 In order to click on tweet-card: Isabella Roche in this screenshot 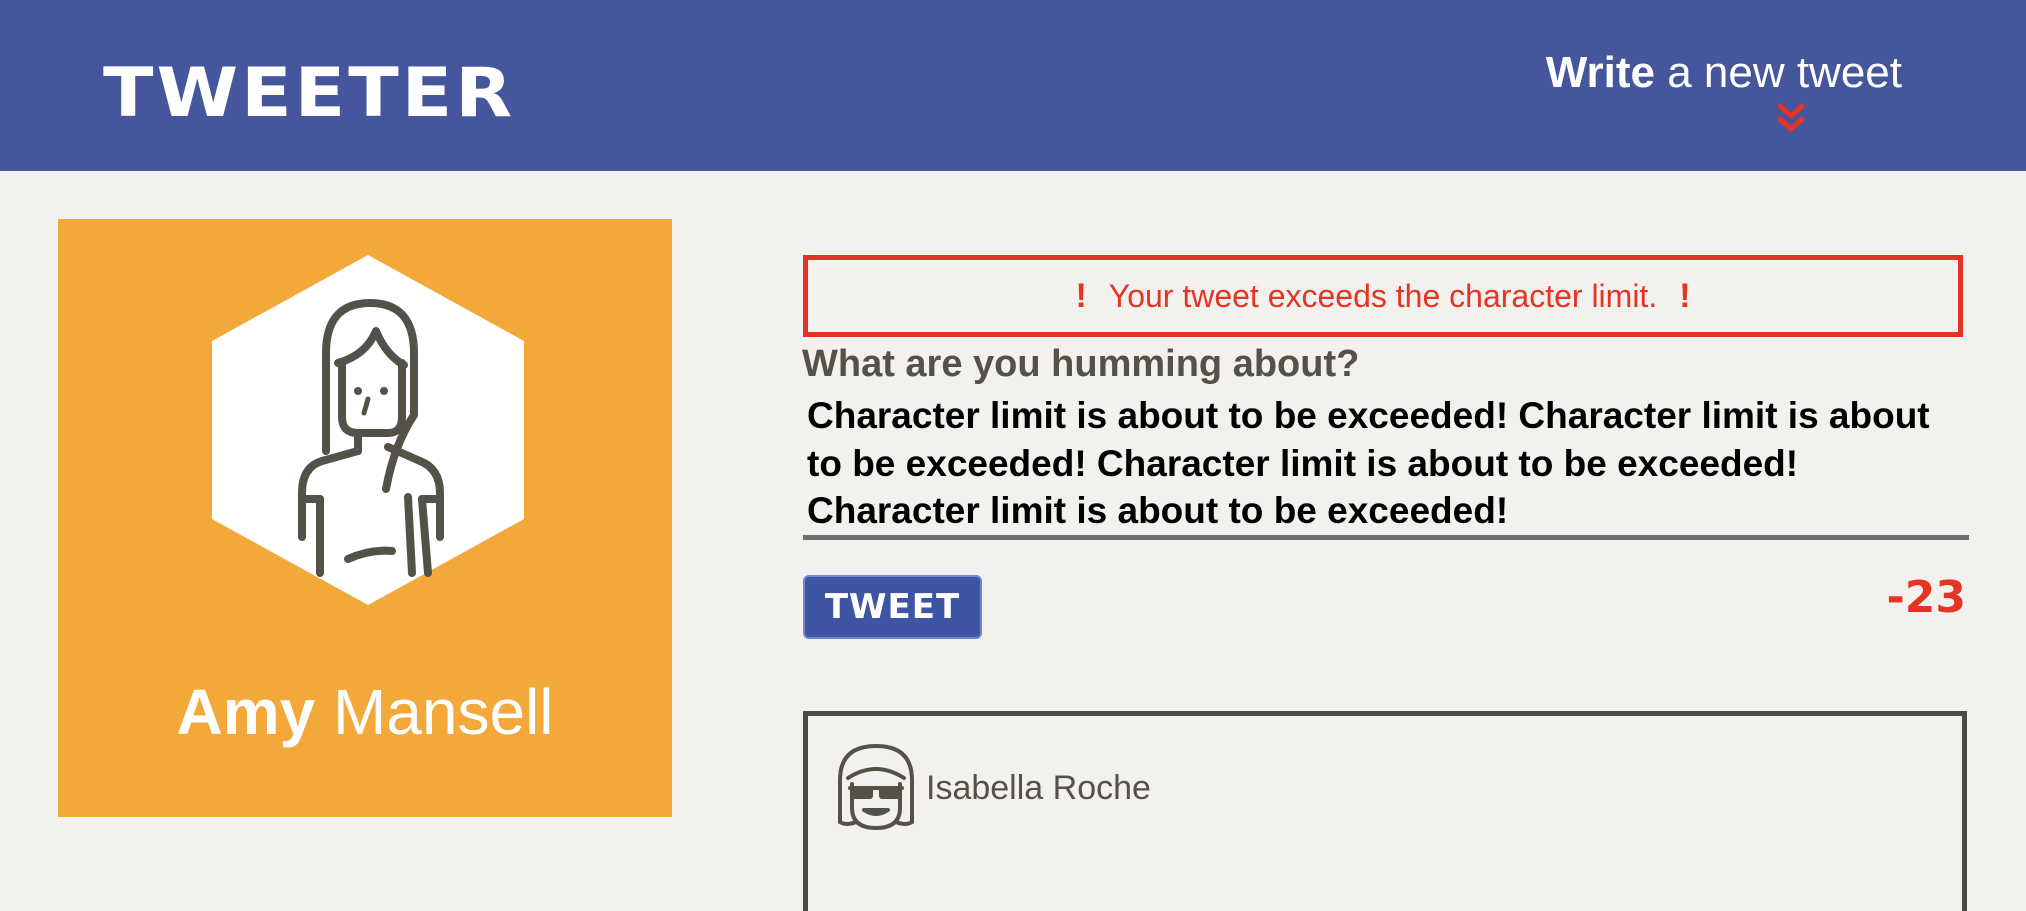, I will do `click(1385, 811)`.